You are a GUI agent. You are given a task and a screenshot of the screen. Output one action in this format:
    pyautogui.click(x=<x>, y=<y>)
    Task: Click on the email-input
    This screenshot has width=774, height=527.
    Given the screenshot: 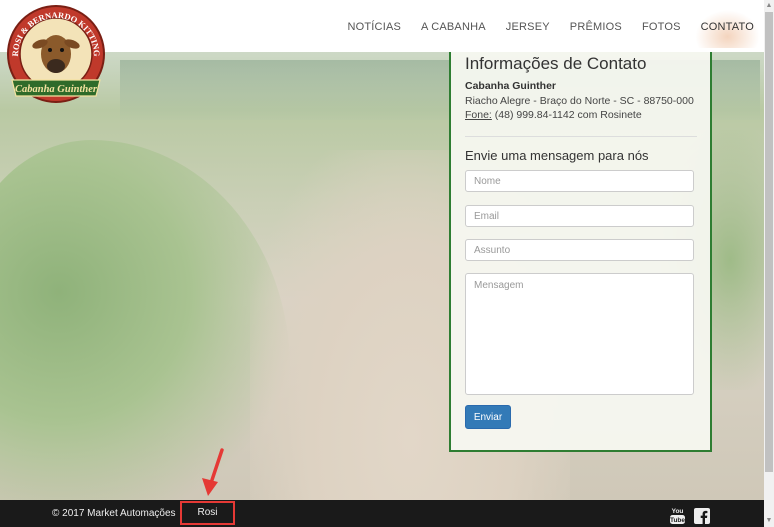 What is the action you would take?
    pyautogui.click(x=579, y=216)
    